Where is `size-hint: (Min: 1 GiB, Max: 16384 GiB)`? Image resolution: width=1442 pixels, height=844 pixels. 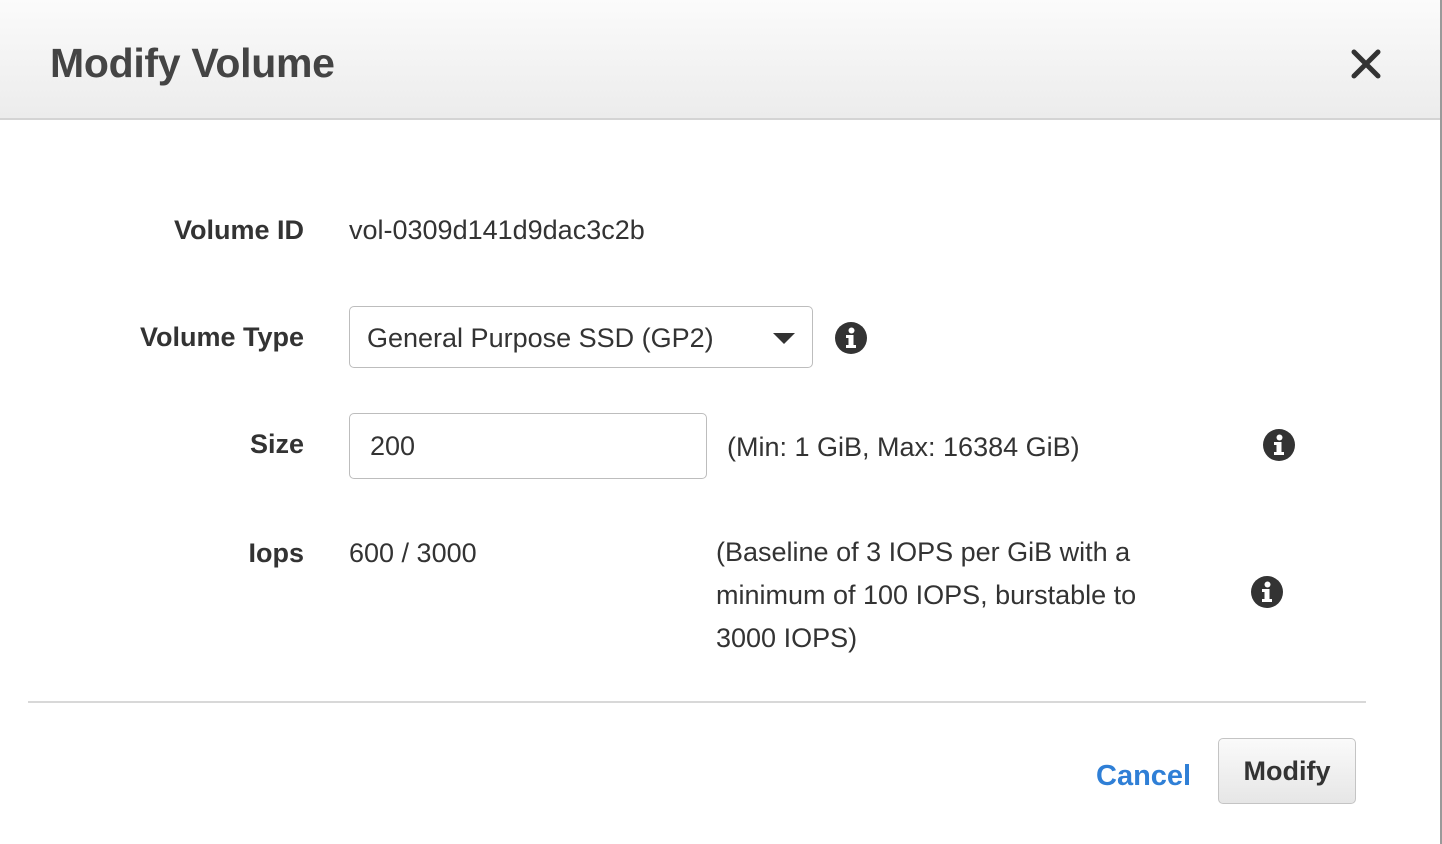 size-hint: (Min: 1 GiB, Max: 16384 GiB) is located at coordinates (903, 447).